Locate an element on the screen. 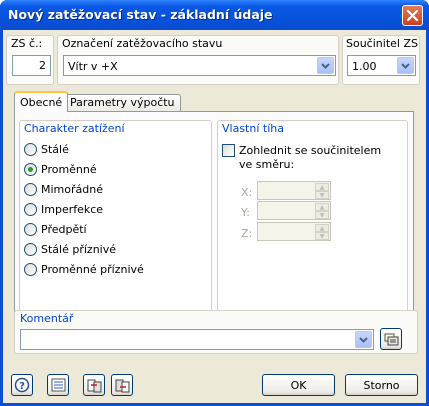 The image size is (429, 406). list-icon is located at coordinates (58, 385).